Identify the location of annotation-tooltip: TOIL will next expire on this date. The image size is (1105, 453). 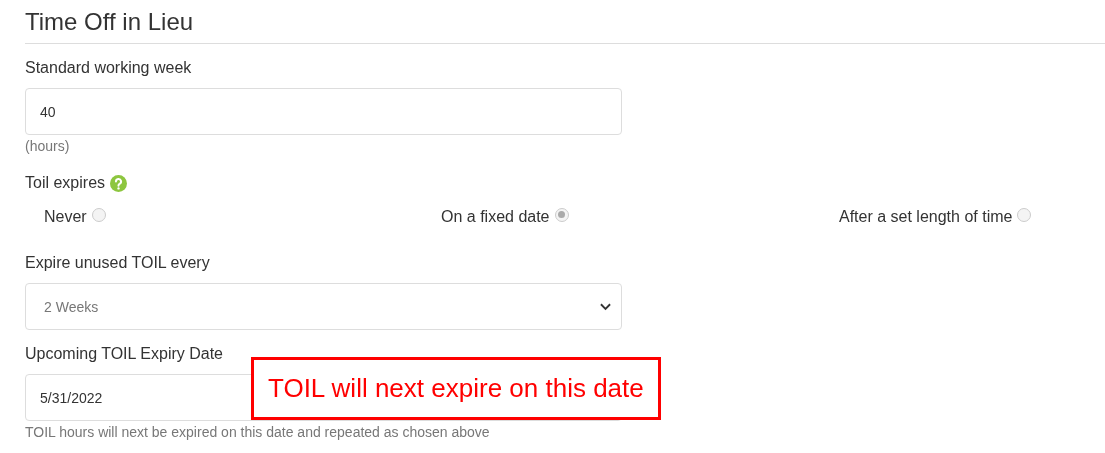
(456, 388).